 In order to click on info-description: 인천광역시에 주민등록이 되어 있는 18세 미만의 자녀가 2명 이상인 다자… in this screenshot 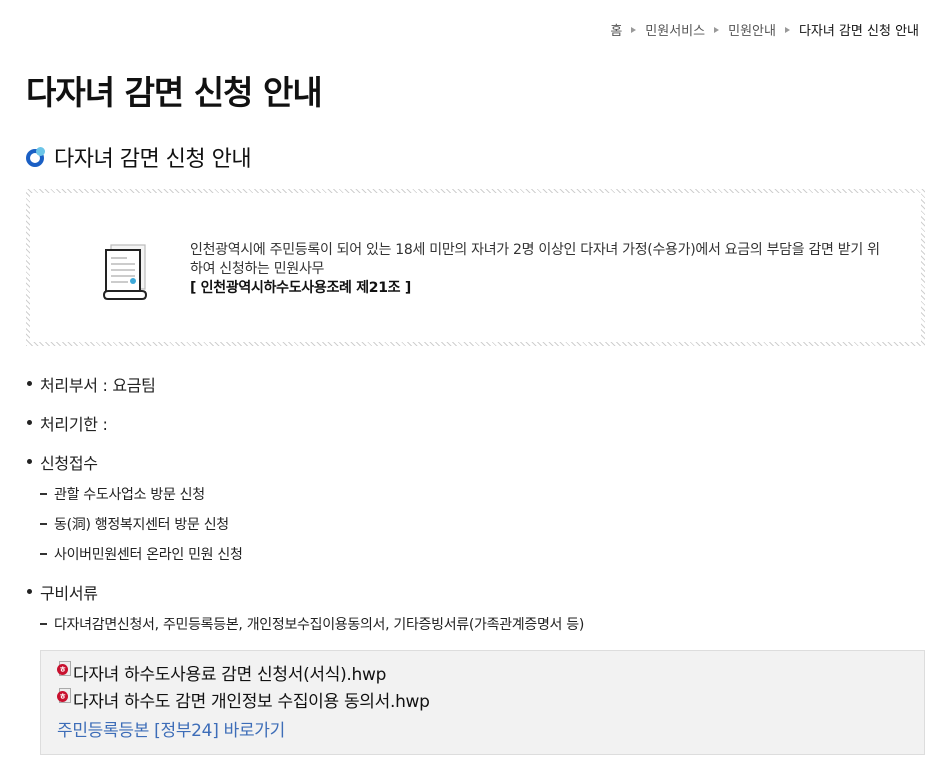, I will do `click(535, 259)`.